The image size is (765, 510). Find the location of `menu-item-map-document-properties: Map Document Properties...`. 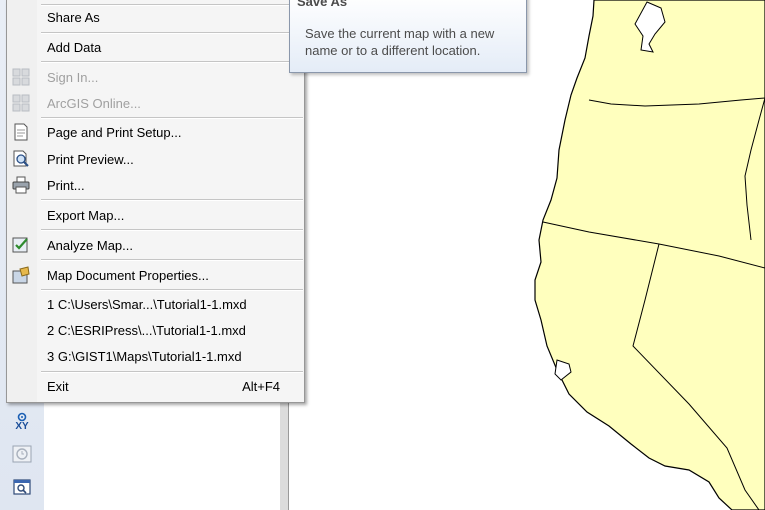

menu-item-map-document-properties: Map Document Properties... is located at coordinates (155, 275).